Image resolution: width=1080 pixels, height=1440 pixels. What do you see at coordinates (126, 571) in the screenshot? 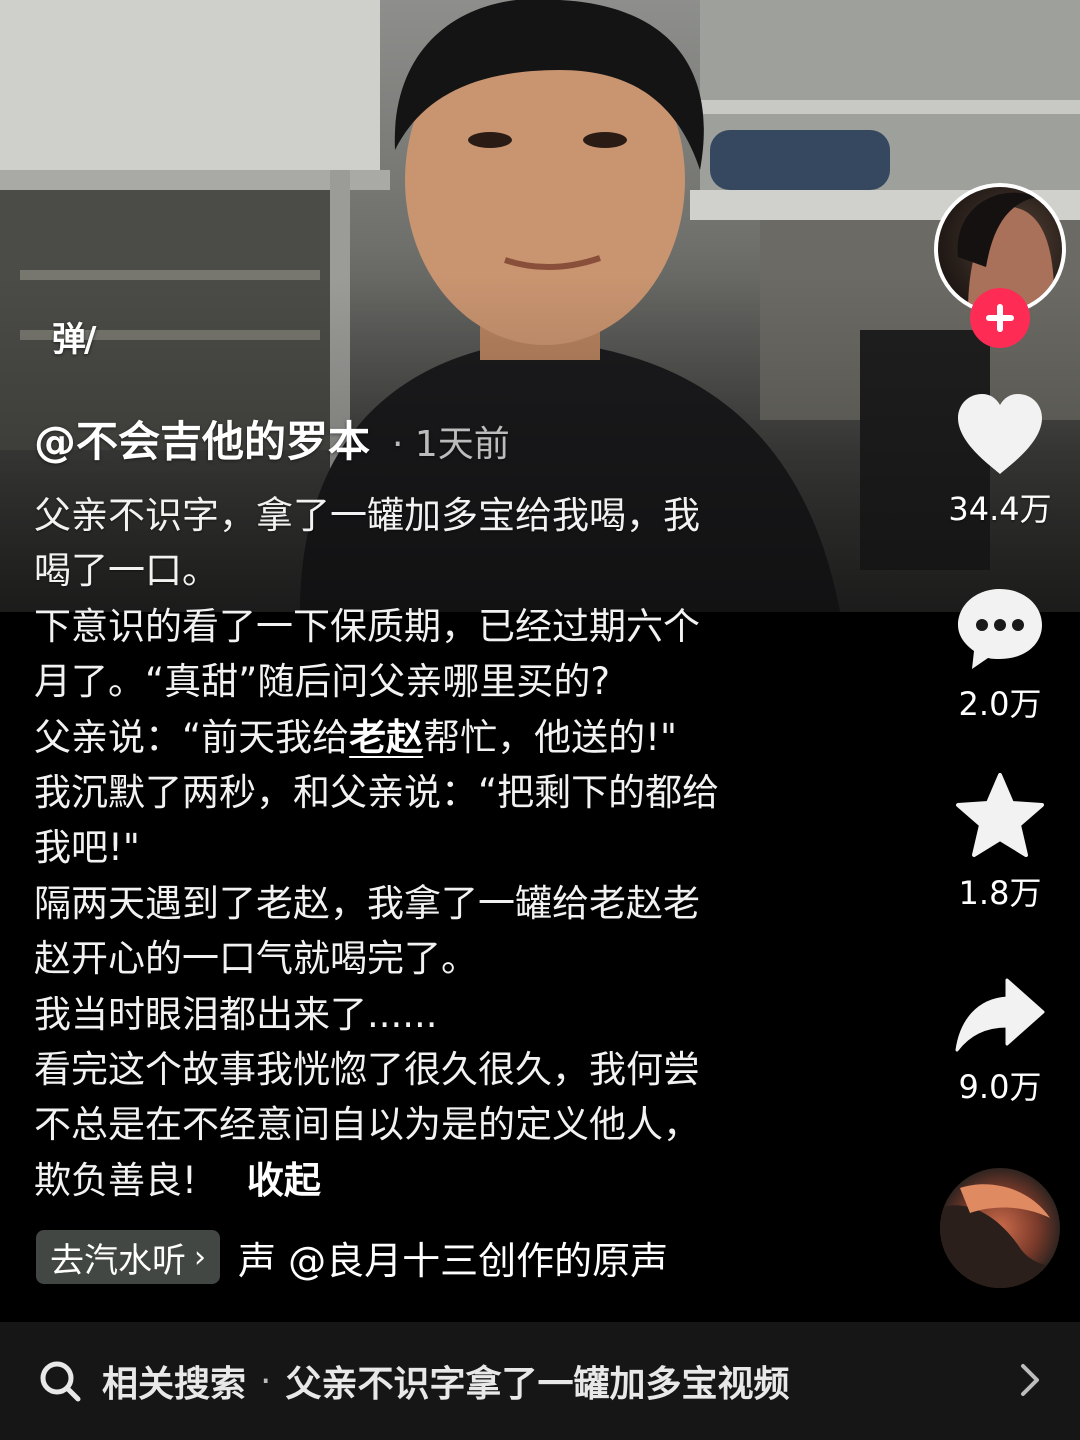
I see `caption-line: 喝了一口。` at bounding box center [126, 571].